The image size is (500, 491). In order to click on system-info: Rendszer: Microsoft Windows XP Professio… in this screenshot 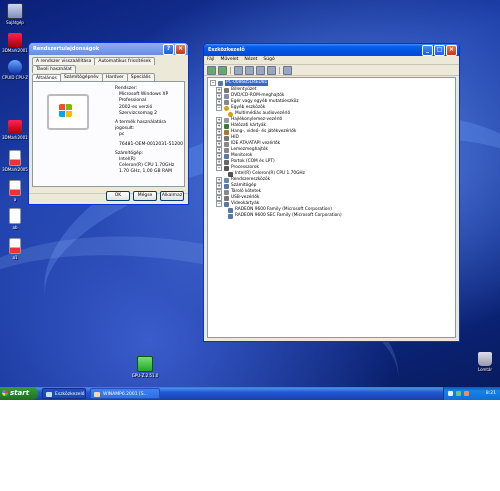, I will do `click(149, 131)`.